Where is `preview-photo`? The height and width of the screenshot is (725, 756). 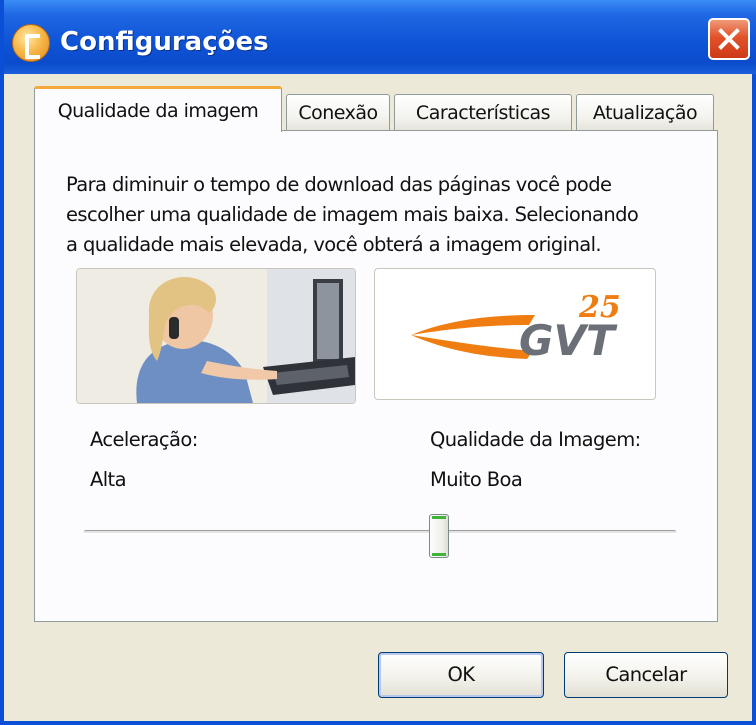 preview-photo is located at coordinates (216, 336).